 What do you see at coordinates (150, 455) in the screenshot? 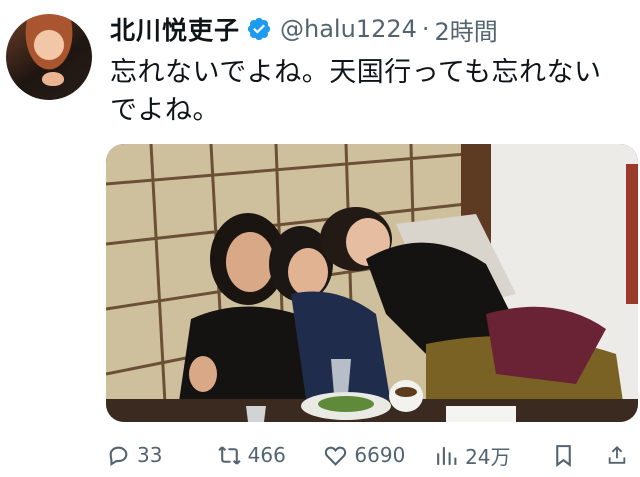
I see `reply-count: 33` at bounding box center [150, 455].